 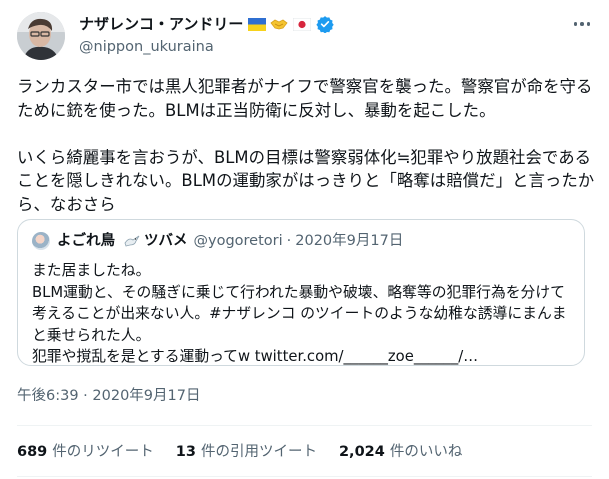 What do you see at coordinates (185, 452) in the screenshot?
I see `quotes-count: 13` at bounding box center [185, 452].